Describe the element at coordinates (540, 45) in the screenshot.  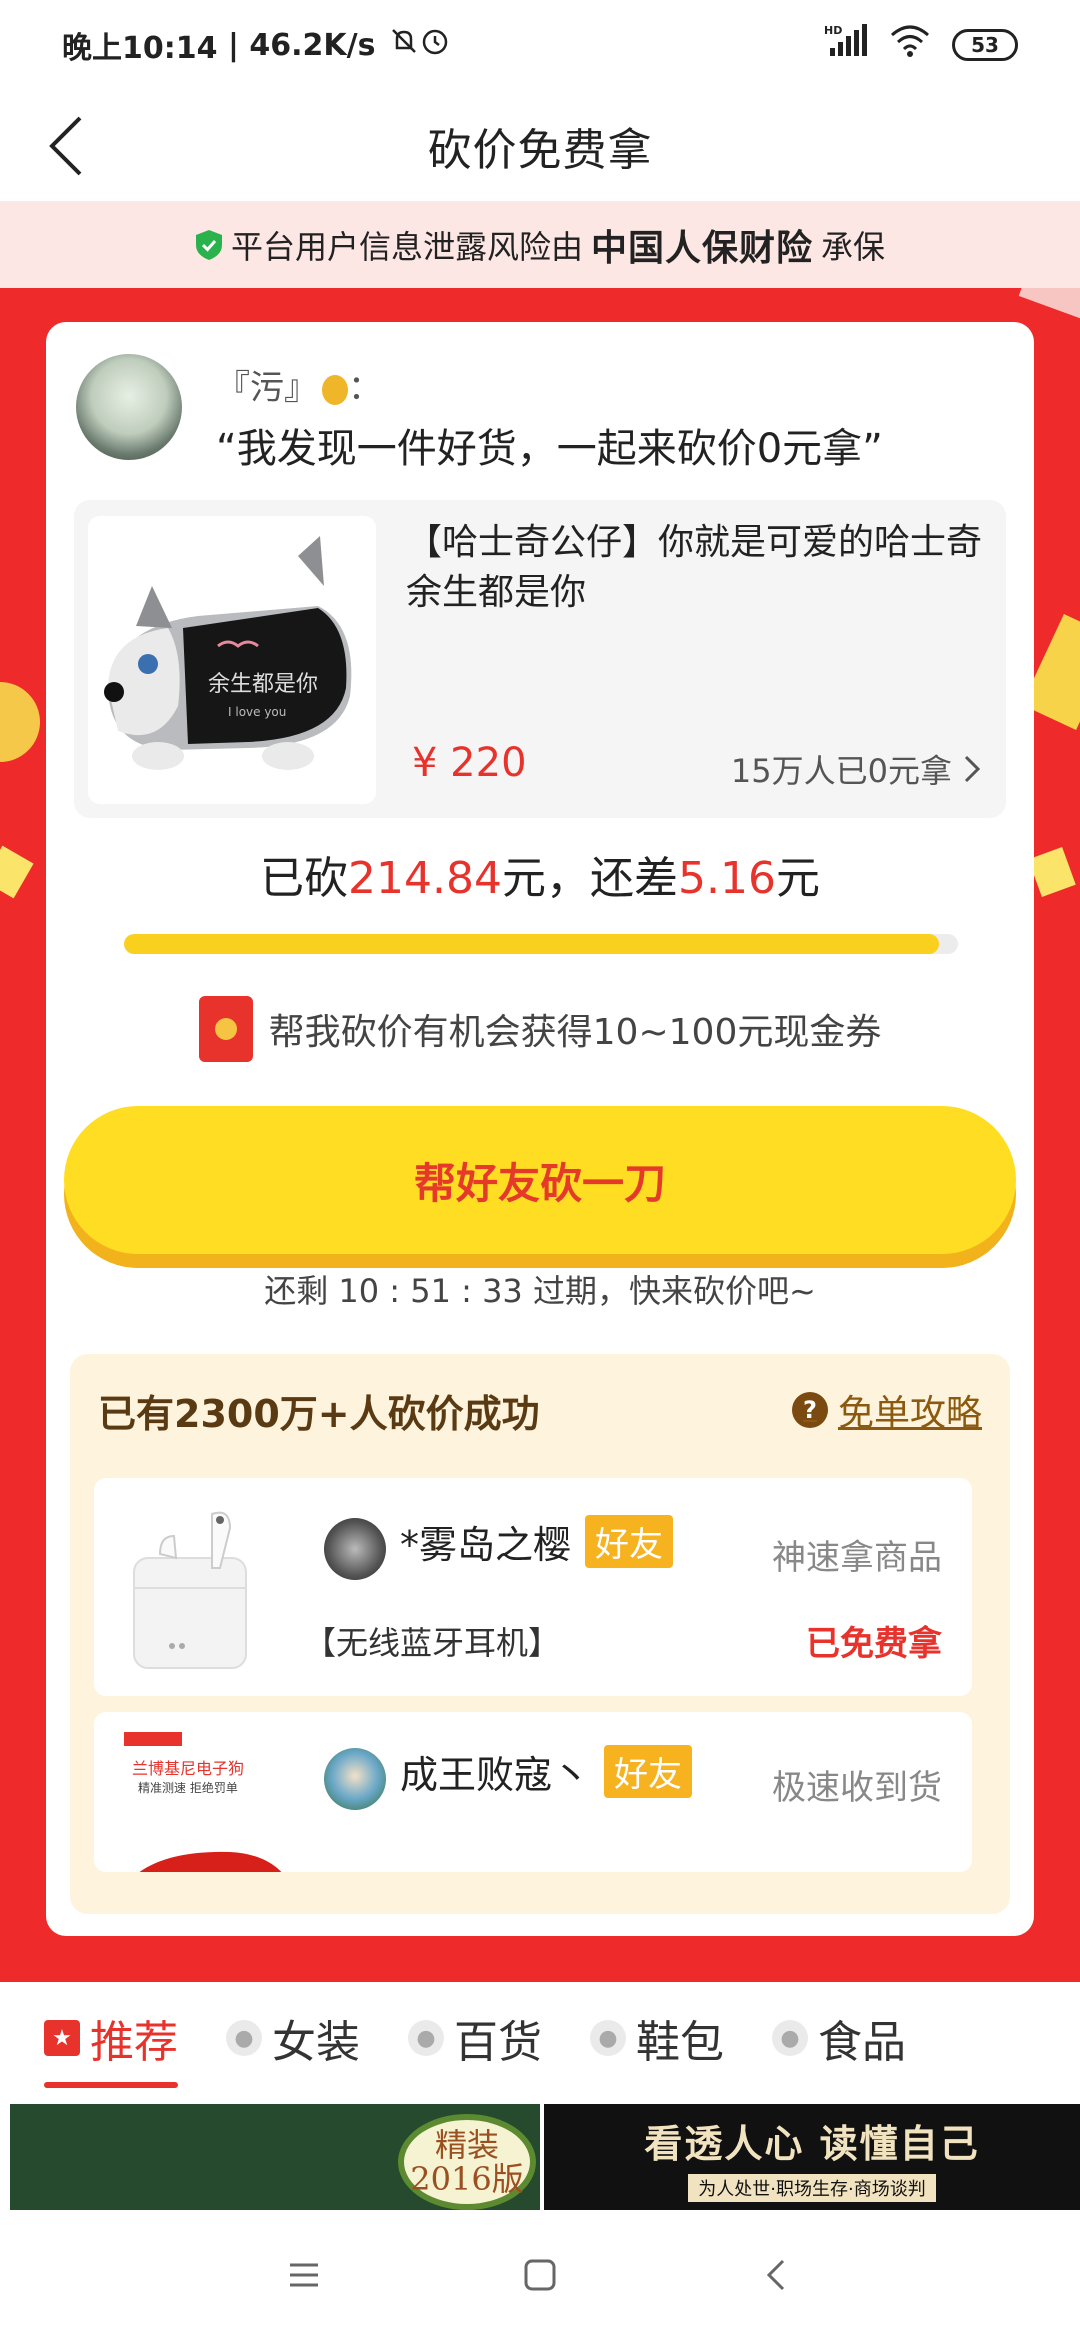
I see `status-bar: 晚上10:14 | 46.2K/s HD 53` at that location.